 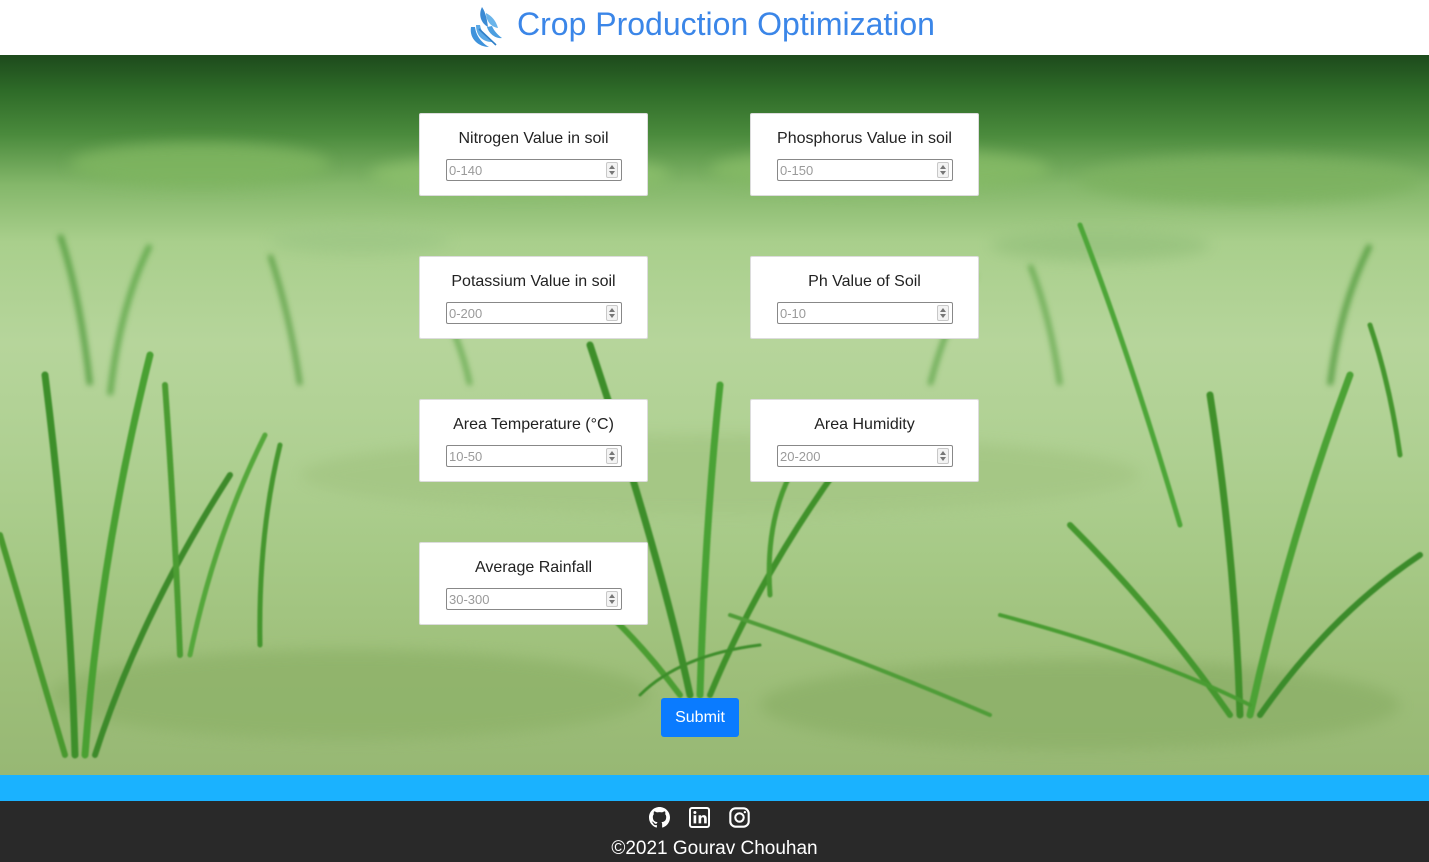 What do you see at coordinates (612, 313) in the screenshot?
I see `potassium-spinner` at bounding box center [612, 313].